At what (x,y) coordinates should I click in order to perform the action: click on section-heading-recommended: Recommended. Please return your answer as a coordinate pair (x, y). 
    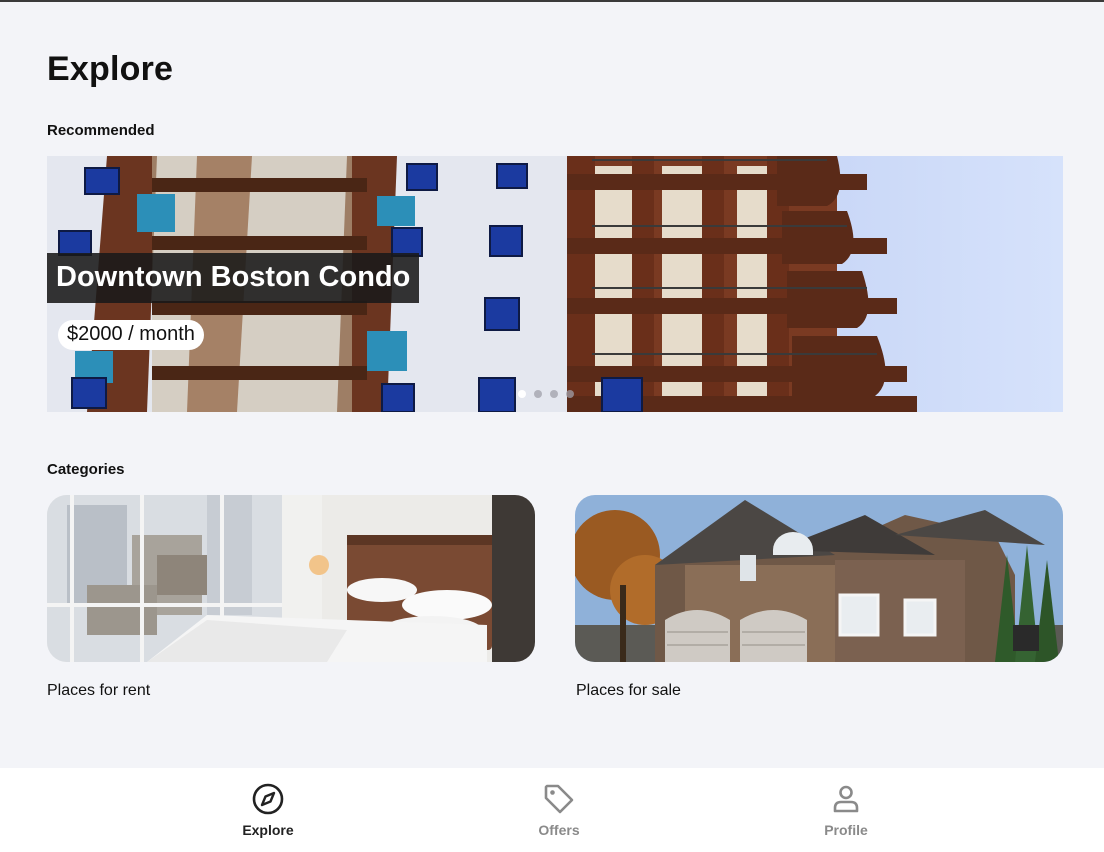
    Looking at the image, I should click on (101, 130).